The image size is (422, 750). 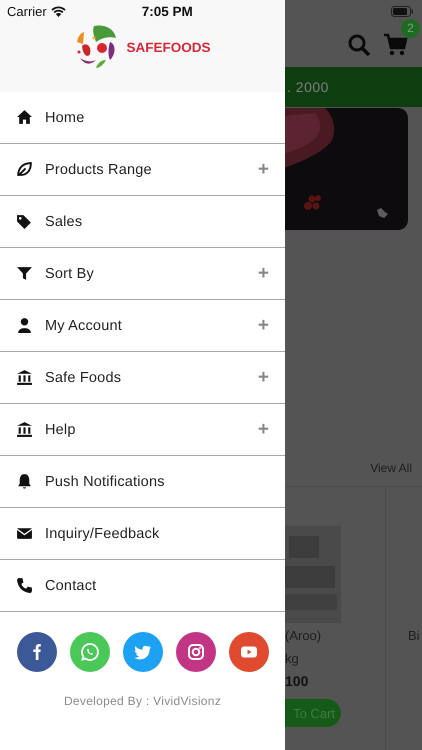 I want to click on home-icon, so click(x=24, y=117).